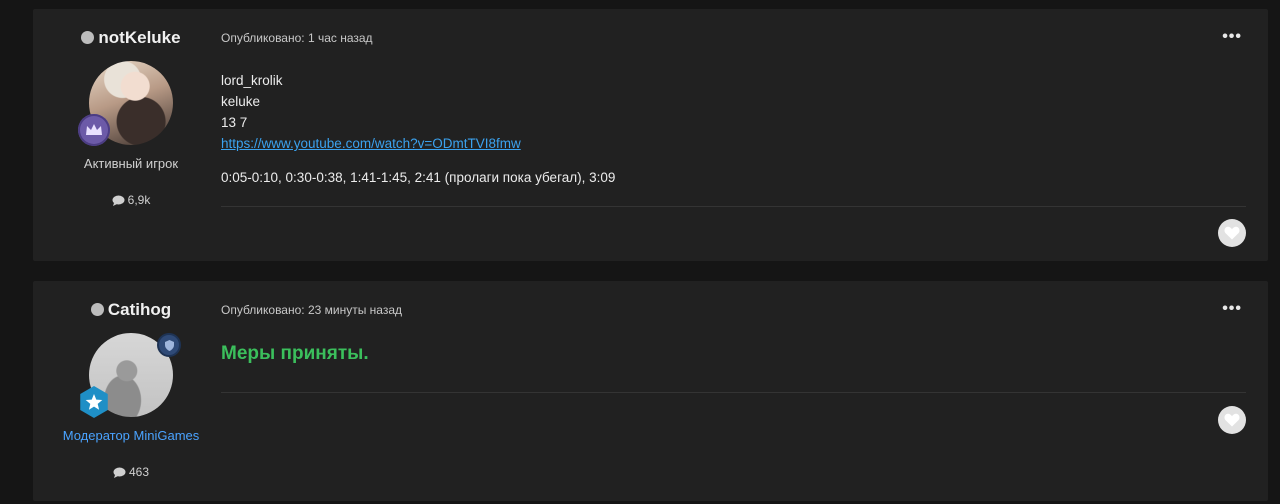  Describe the element at coordinates (169, 345) in the screenshot. I see `shield-icon` at that location.